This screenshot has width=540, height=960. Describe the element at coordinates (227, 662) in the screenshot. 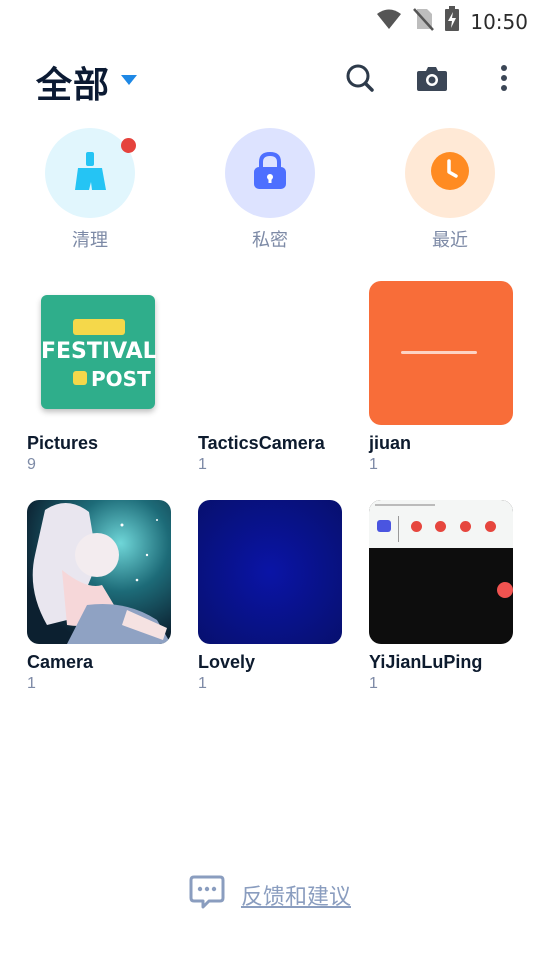

I see `album-name: Lovely` at that location.